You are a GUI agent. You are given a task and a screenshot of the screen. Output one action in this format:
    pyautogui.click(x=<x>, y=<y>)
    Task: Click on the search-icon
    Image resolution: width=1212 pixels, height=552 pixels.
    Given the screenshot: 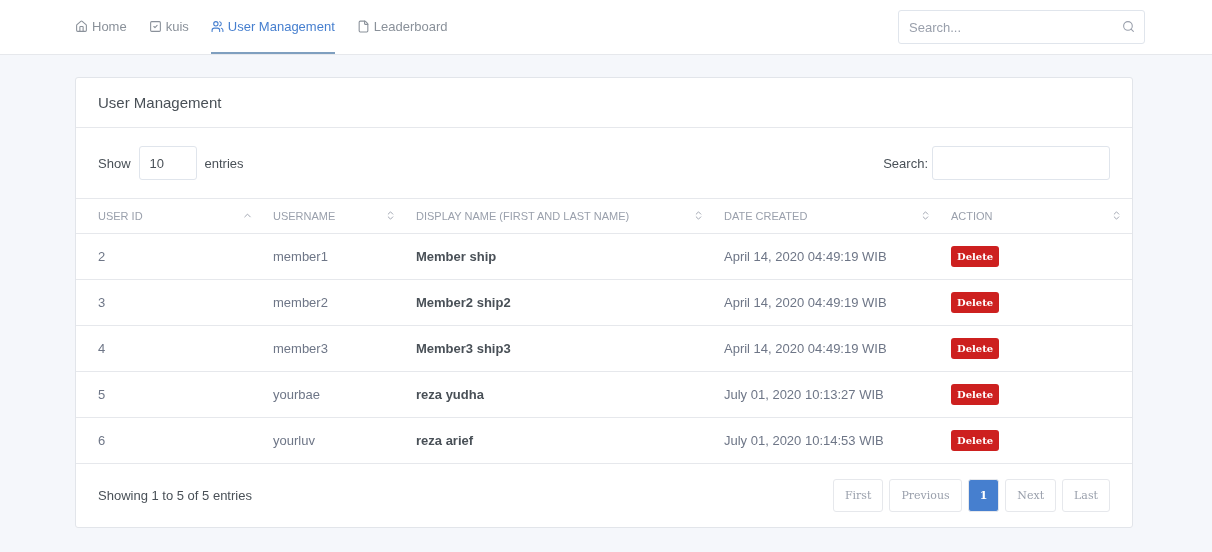 What is the action you would take?
    pyautogui.click(x=1128, y=26)
    